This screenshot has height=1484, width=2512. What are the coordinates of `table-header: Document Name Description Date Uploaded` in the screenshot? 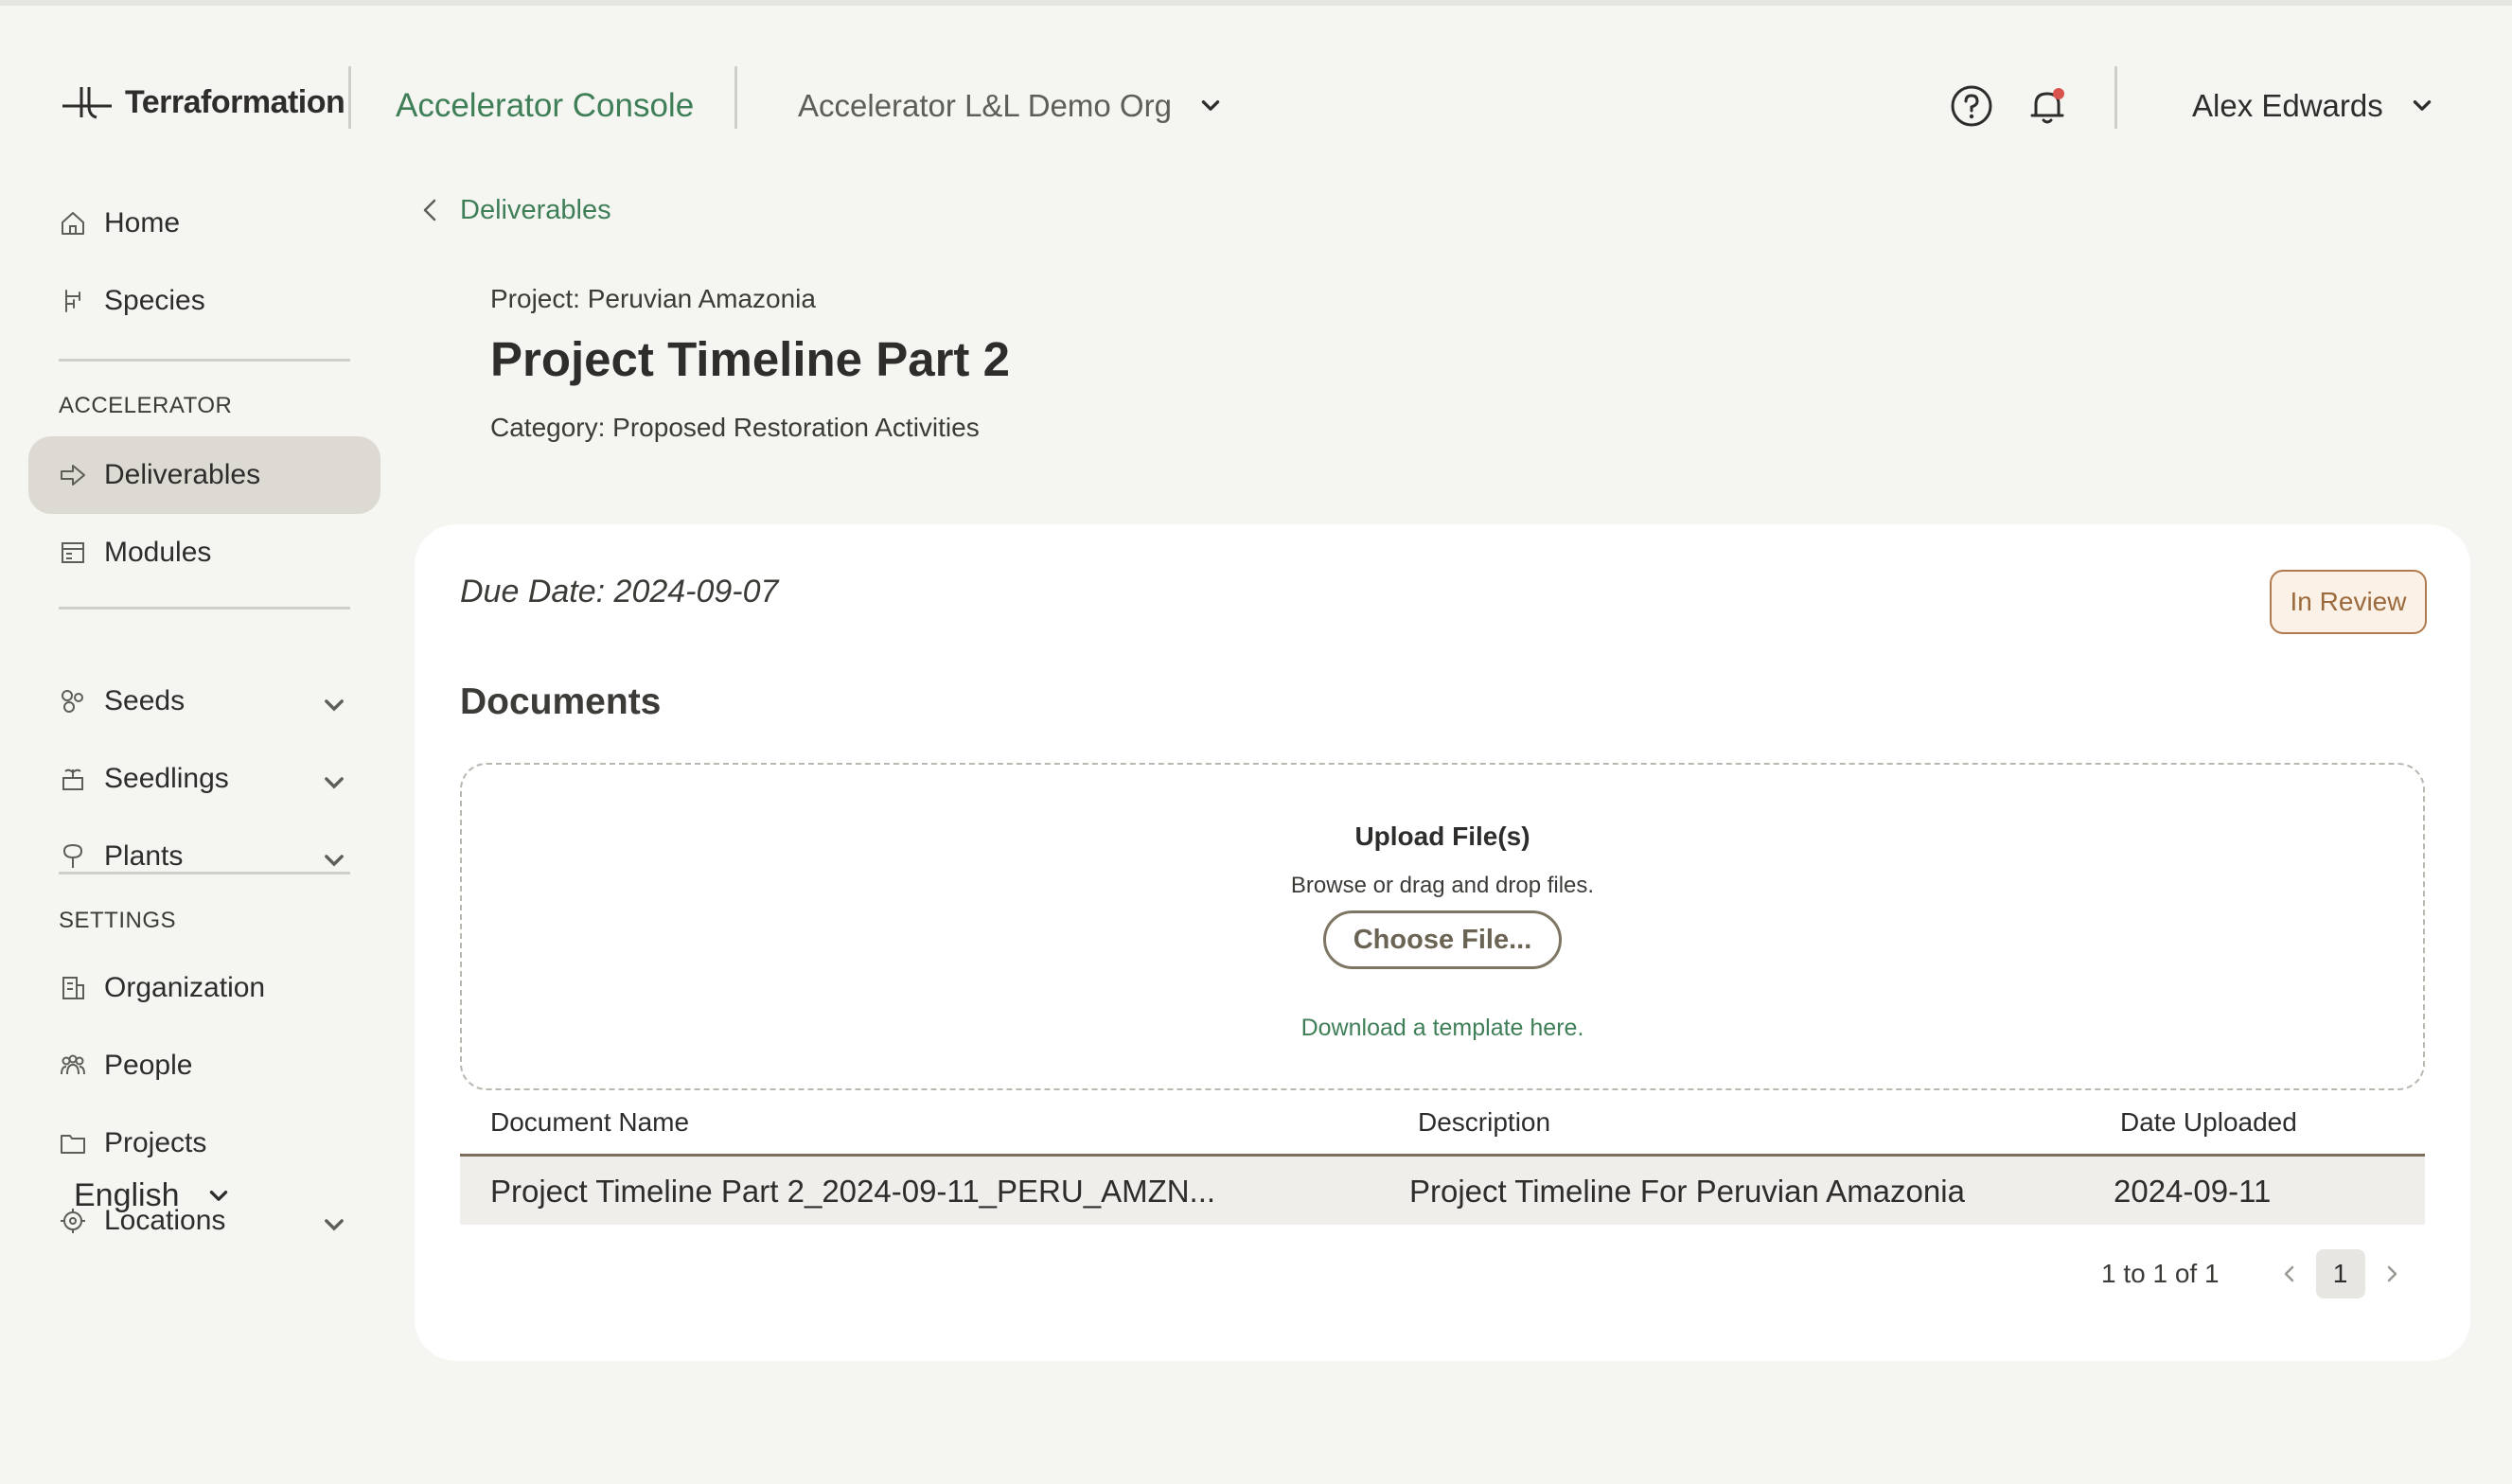 It's located at (1443, 1123).